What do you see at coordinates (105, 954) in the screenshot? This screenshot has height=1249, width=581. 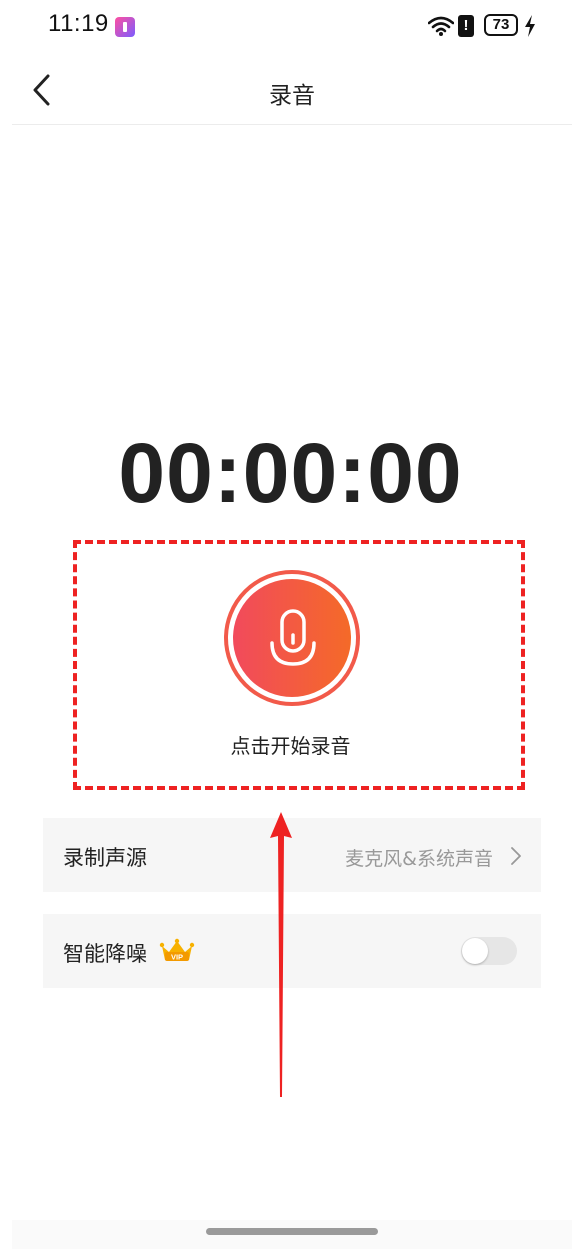 I see `noise-reduction-label: 智能降噪` at bounding box center [105, 954].